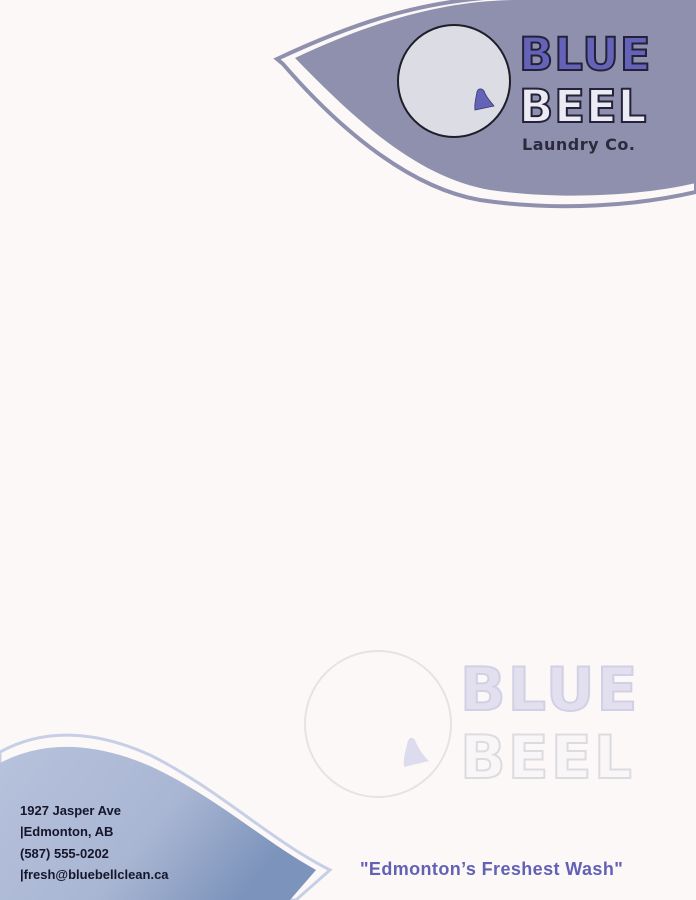  Describe the element at coordinates (64, 853) in the screenshot. I see `contact-phone: (587) 555-0202` at that location.